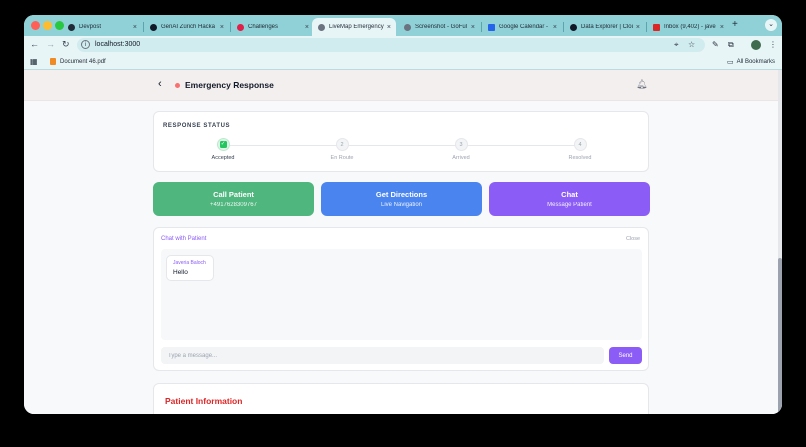  I want to click on browser-tab-active: LiveMap Emergency ×, so click(354, 27).